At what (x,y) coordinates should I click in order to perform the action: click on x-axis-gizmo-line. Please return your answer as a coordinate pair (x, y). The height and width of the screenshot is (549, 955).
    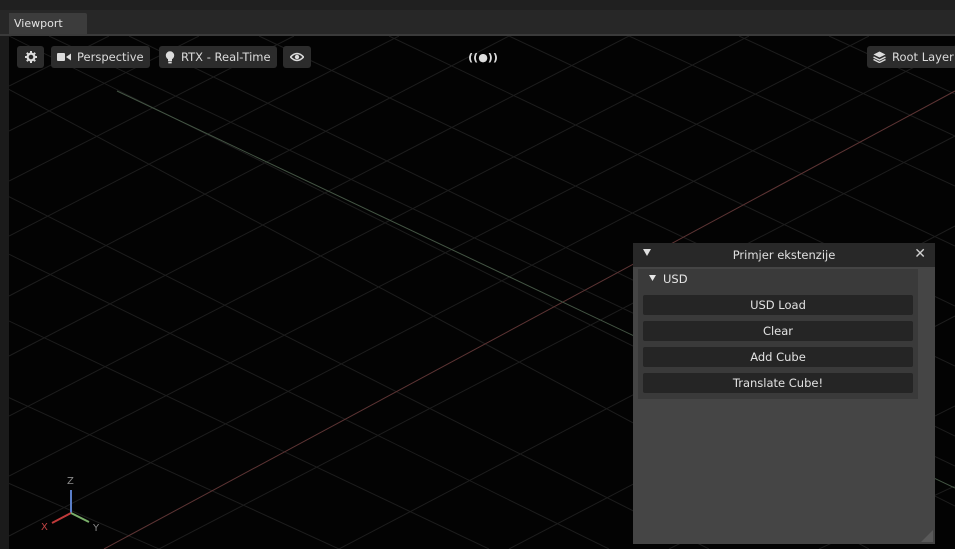
    Looking at the image, I should click on (61, 518).